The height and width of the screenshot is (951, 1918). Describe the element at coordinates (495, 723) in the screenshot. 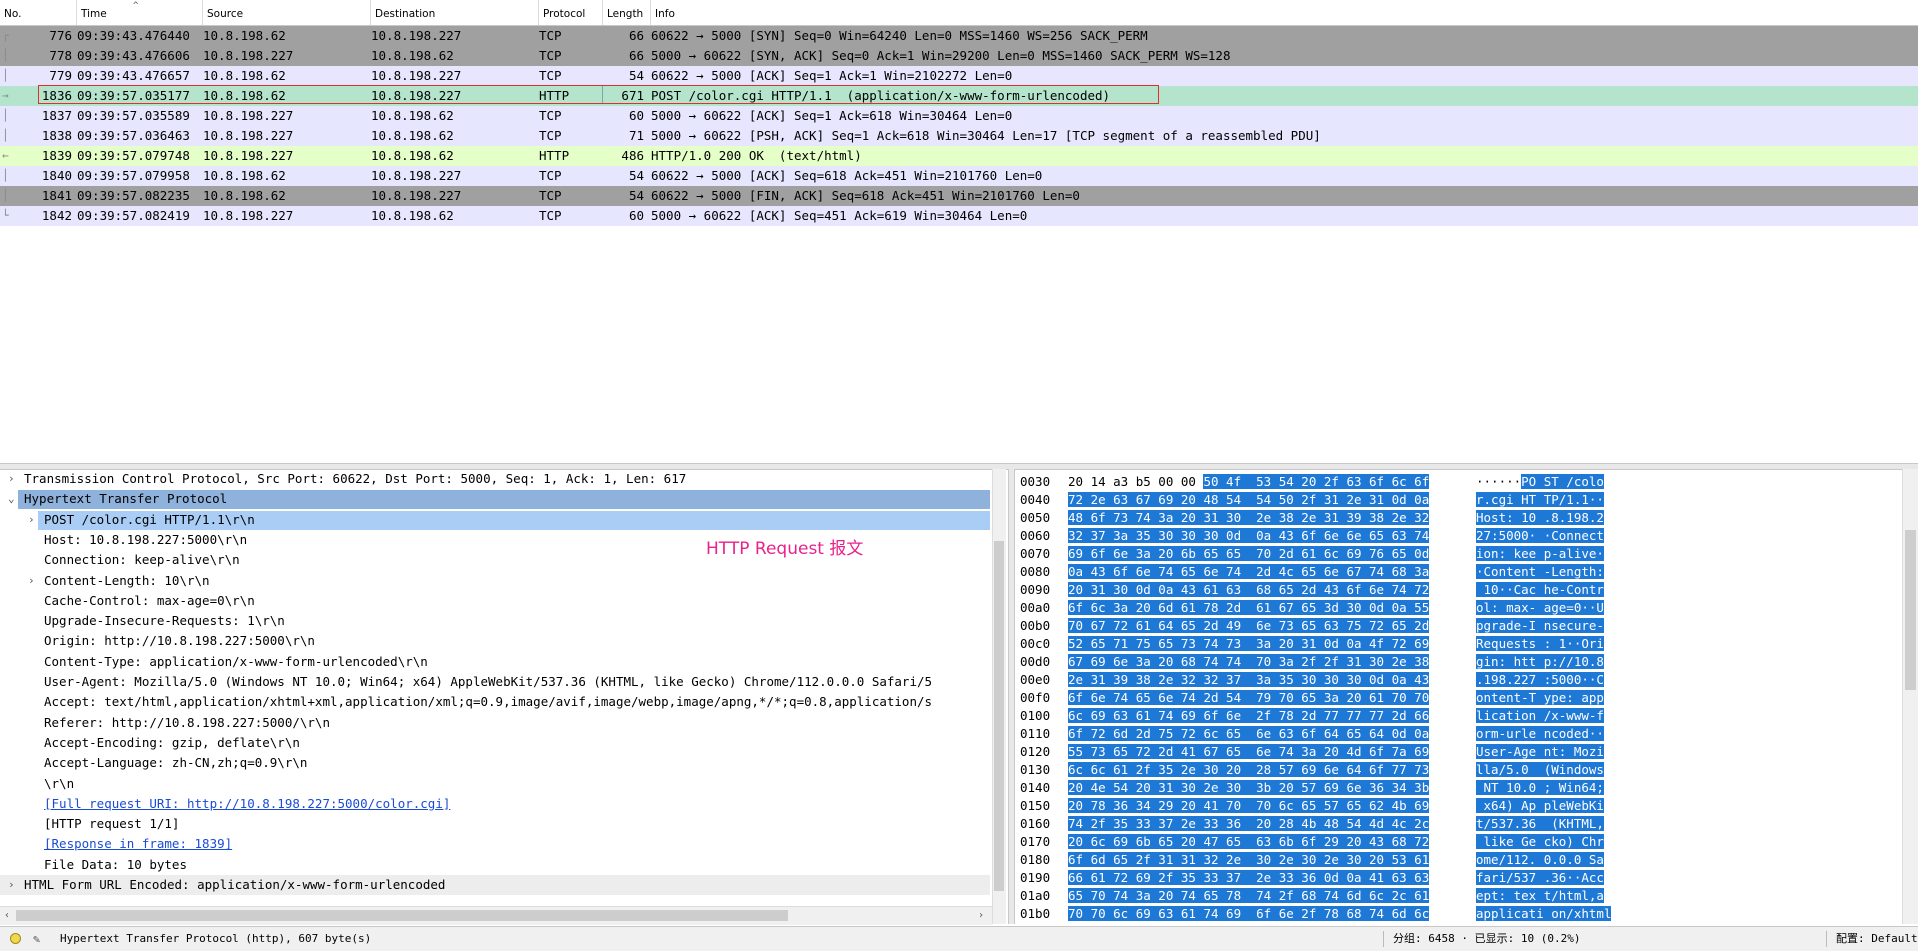

I see `detail-tree-item: Referer: http://10.8.198.227:5000/\r\n` at that location.